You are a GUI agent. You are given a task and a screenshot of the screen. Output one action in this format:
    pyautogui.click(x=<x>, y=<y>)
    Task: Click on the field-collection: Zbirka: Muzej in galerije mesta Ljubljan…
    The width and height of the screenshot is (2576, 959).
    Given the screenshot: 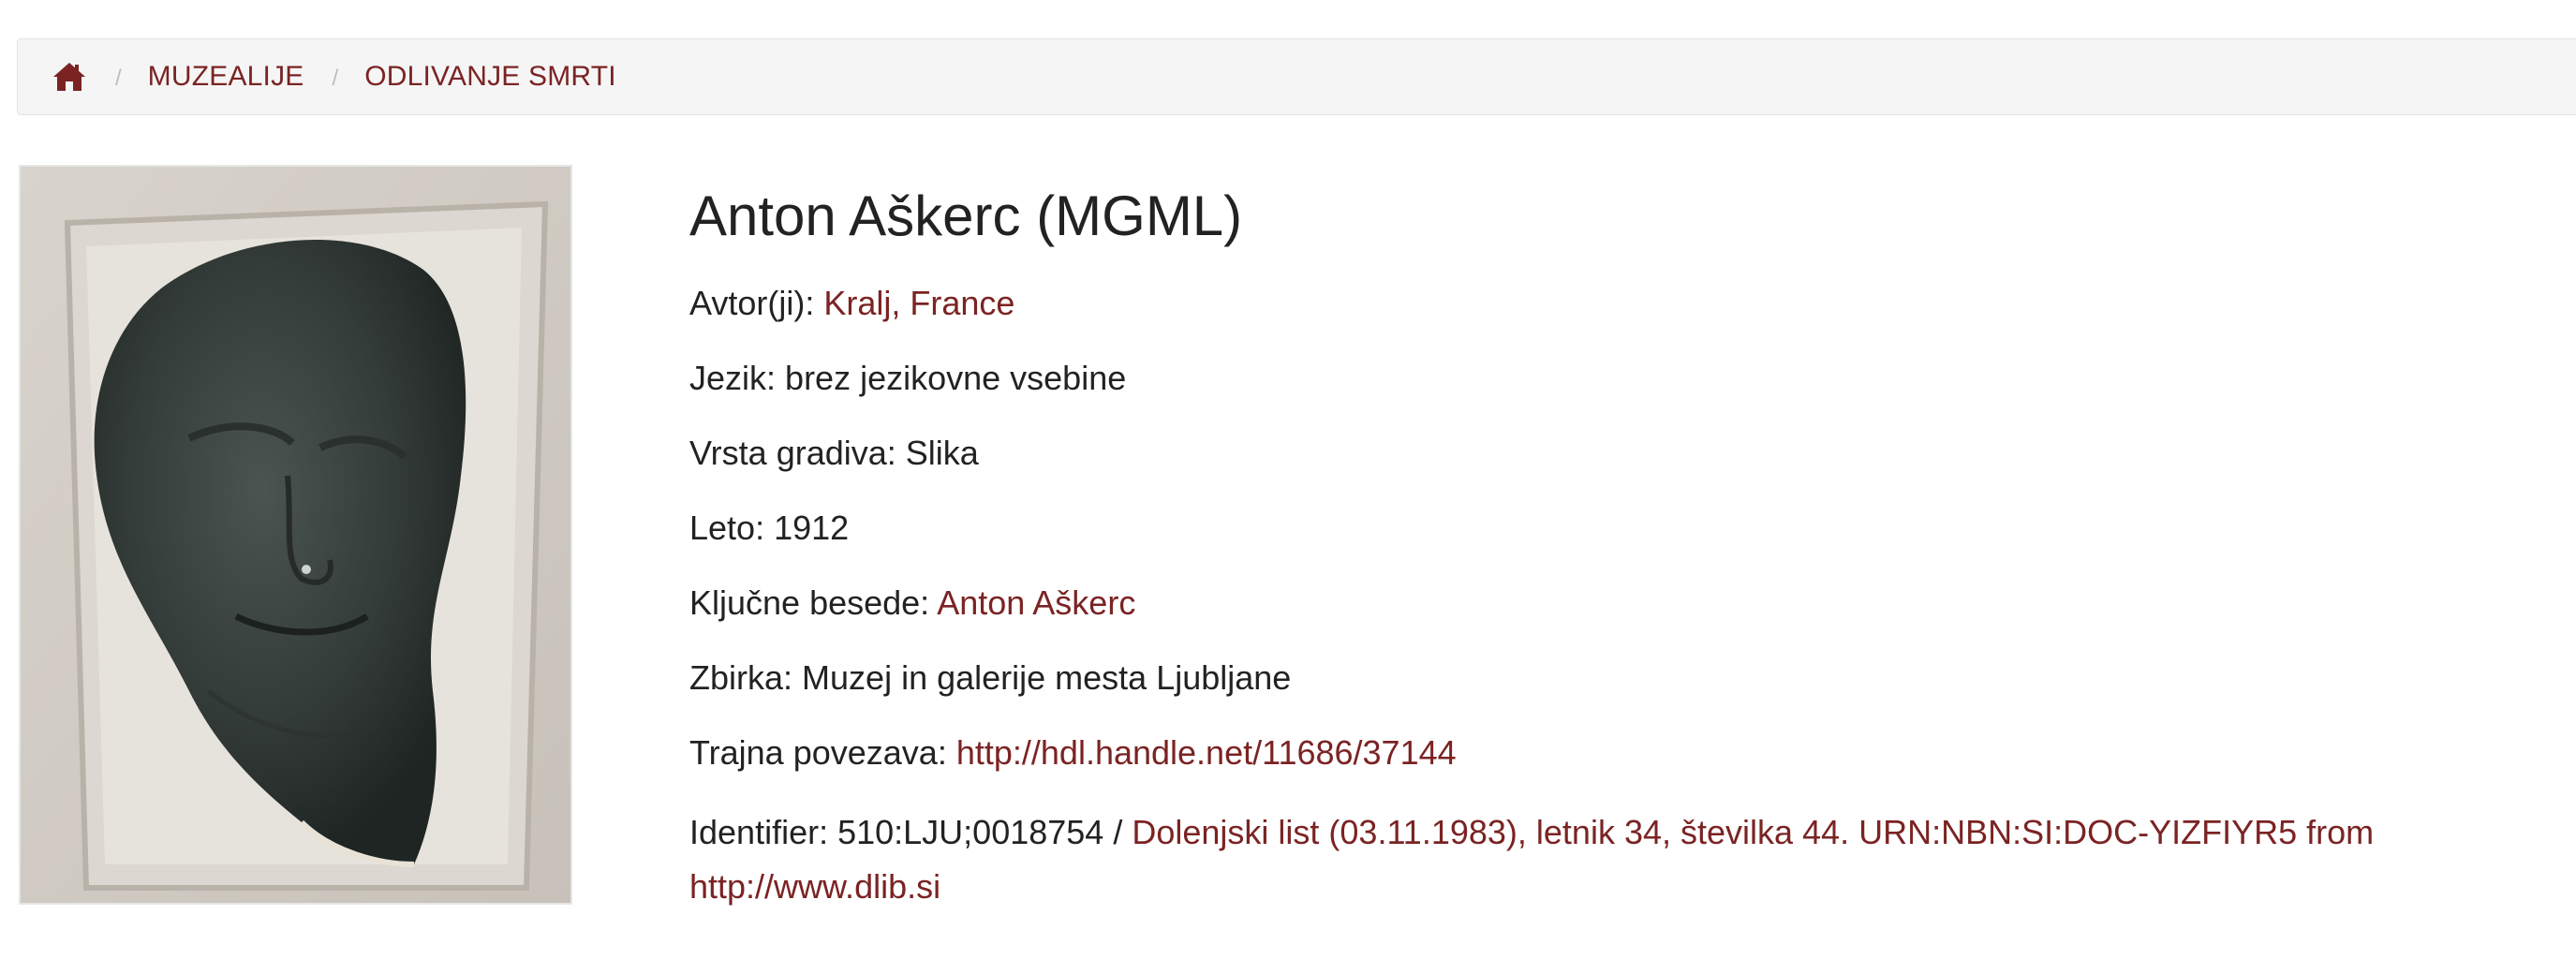 What is the action you would take?
    pyautogui.click(x=1616, y=678)
    